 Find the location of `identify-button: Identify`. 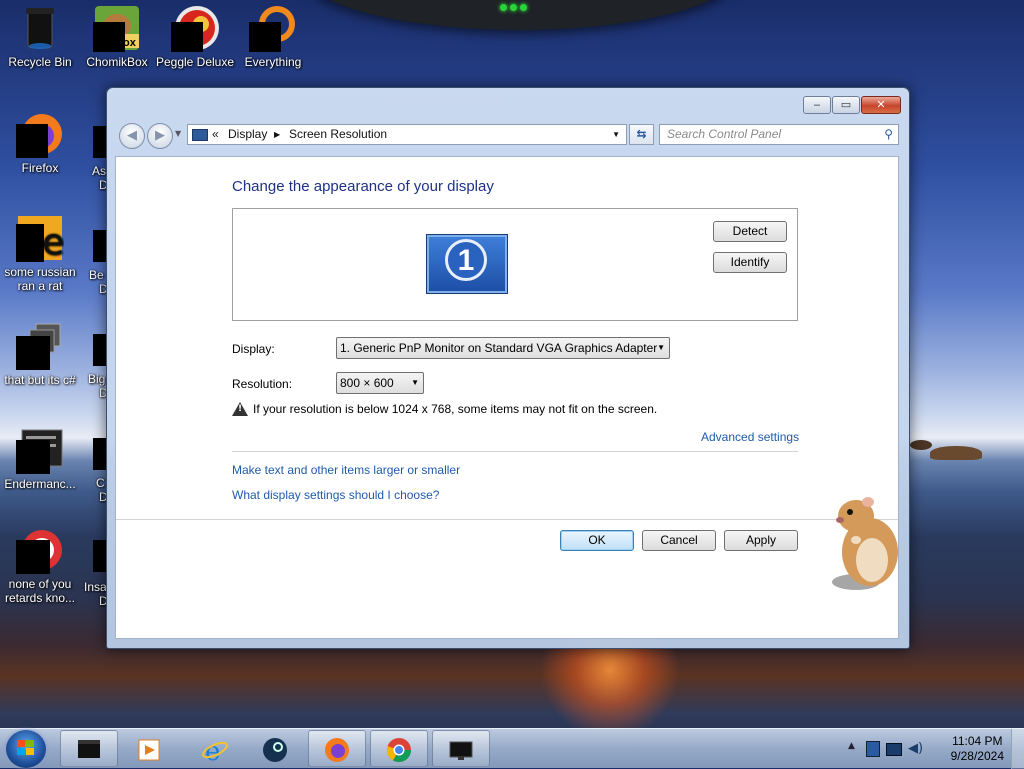

identify-button: Identify is located at coordinates (750, 262).